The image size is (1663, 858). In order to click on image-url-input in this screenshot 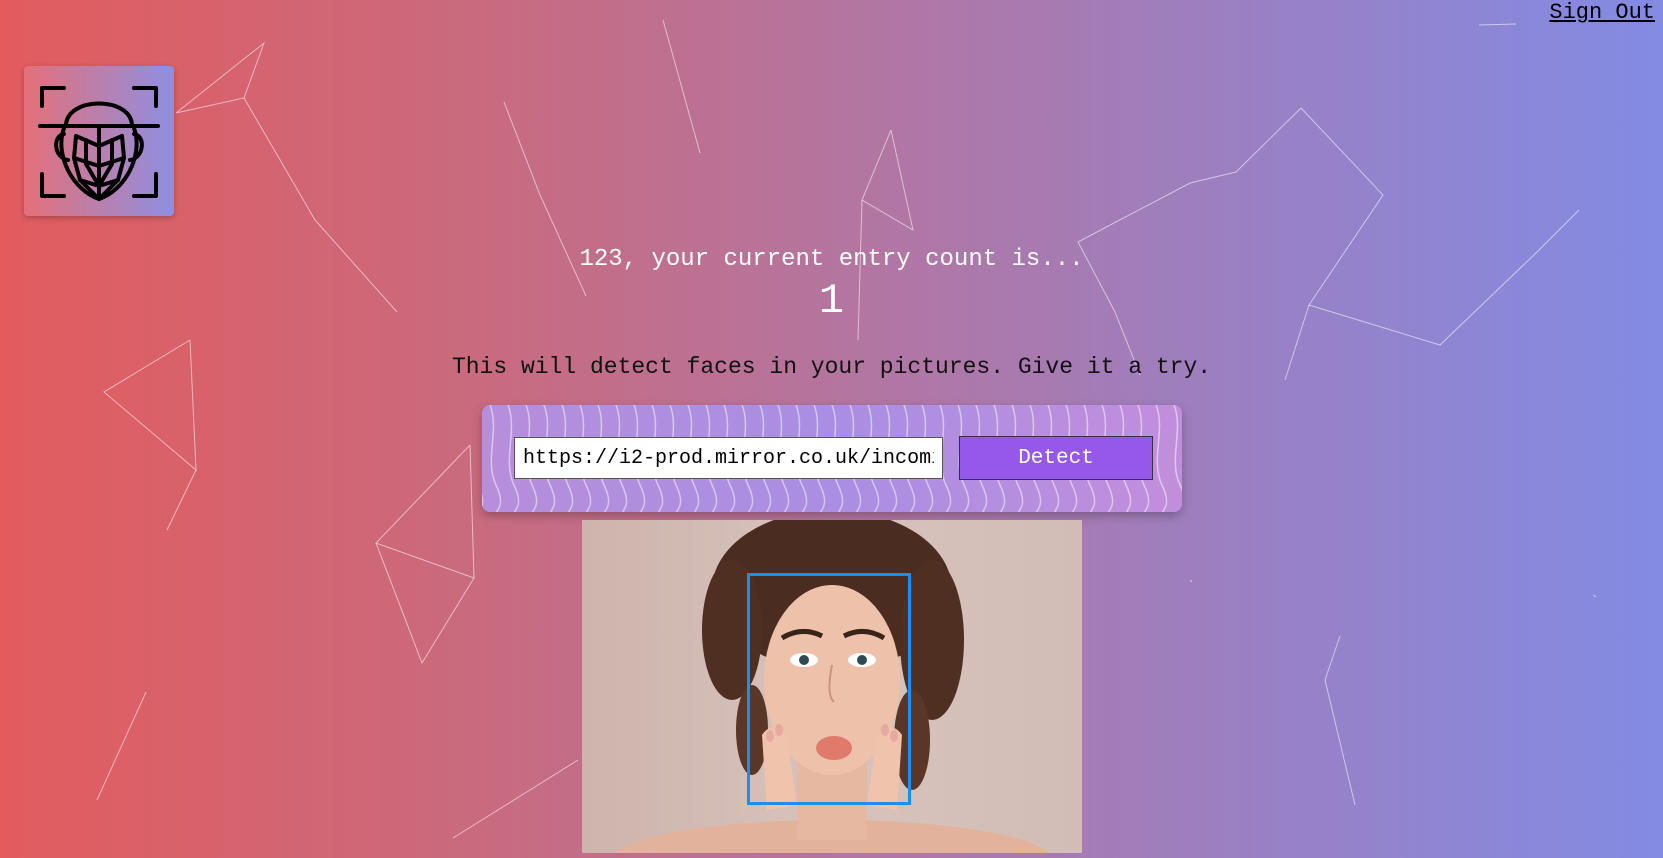, I will do `click(728, 458)`.